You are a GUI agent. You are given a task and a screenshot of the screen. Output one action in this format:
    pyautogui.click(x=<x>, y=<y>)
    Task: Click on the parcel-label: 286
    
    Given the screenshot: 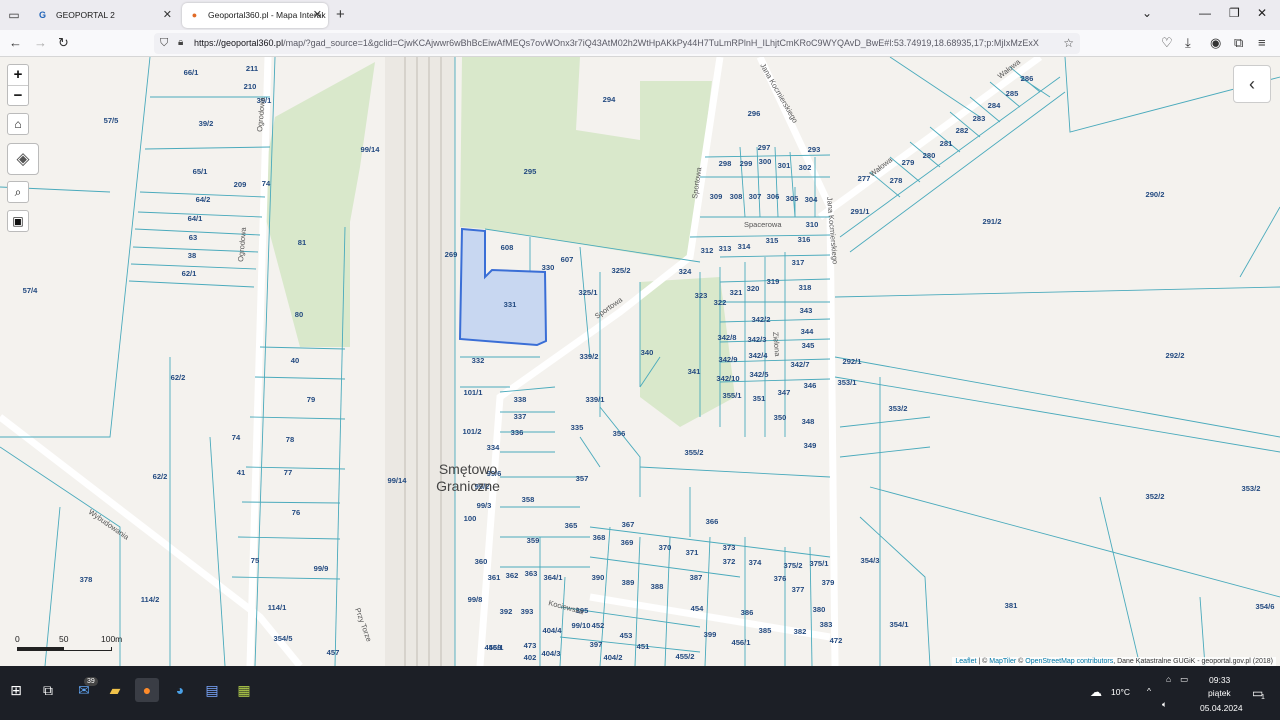 What is the action you would take?
    pyautogui.click(x=1027, y=78)
    